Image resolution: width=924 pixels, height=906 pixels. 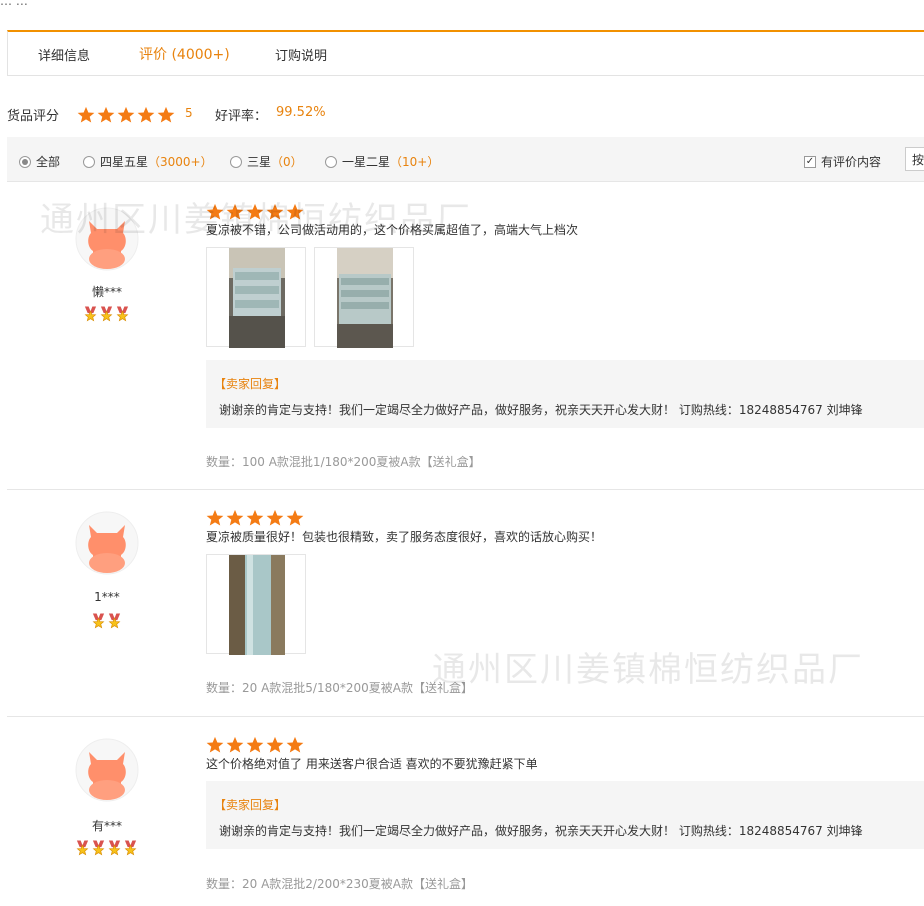 What do you see at coordinates (339, 688) in the screenshot?
I see `order-meta: 数量：20 A款混批5/180*200夏被A款【送礼盒】` at bounding box center [339, 688].